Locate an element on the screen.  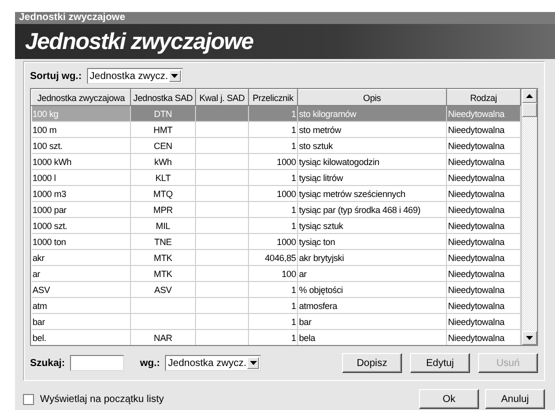
dialog-button: Ok is located at coordinates (449, 399).